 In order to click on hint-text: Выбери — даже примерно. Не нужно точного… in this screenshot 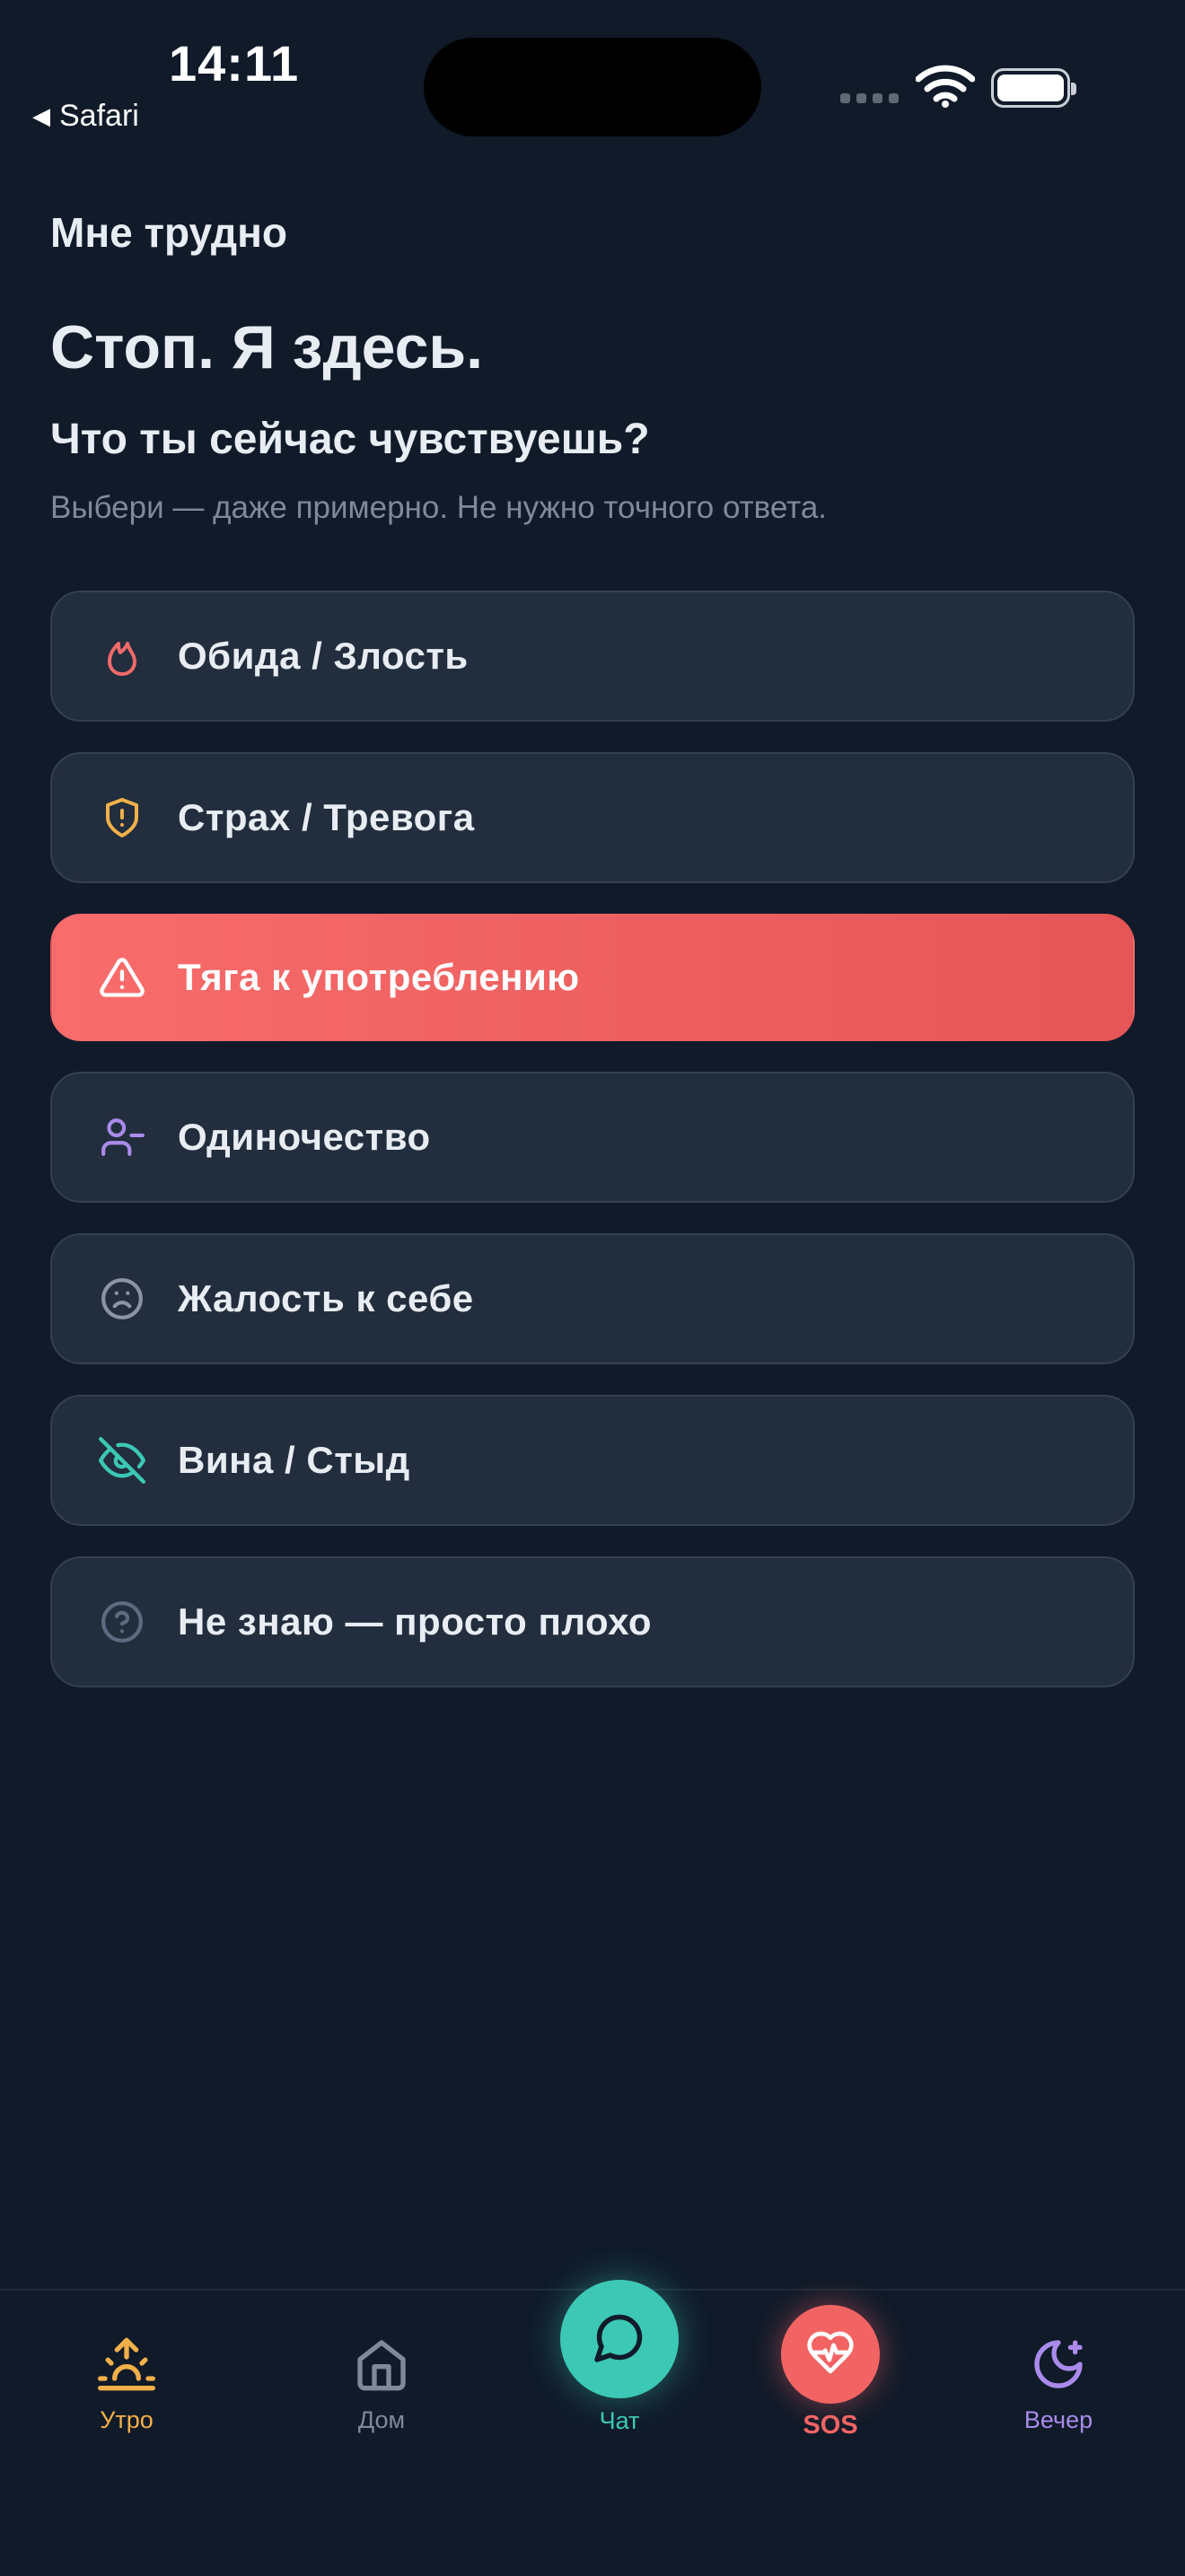, I will do `click(439, 507)`.